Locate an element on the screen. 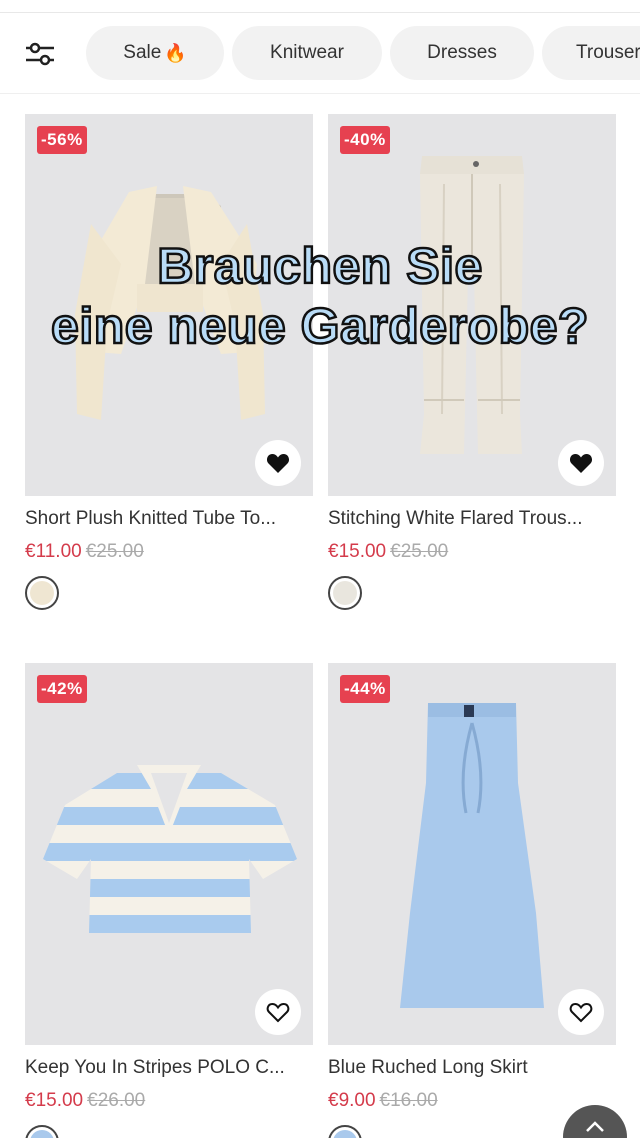  original-price: €16.00 is located at coordinates (408, 1100).